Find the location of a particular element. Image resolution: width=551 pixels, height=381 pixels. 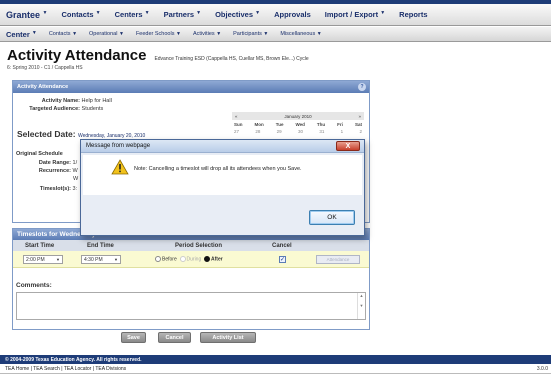

help-icon: ? is located at coordinates (362, 87).